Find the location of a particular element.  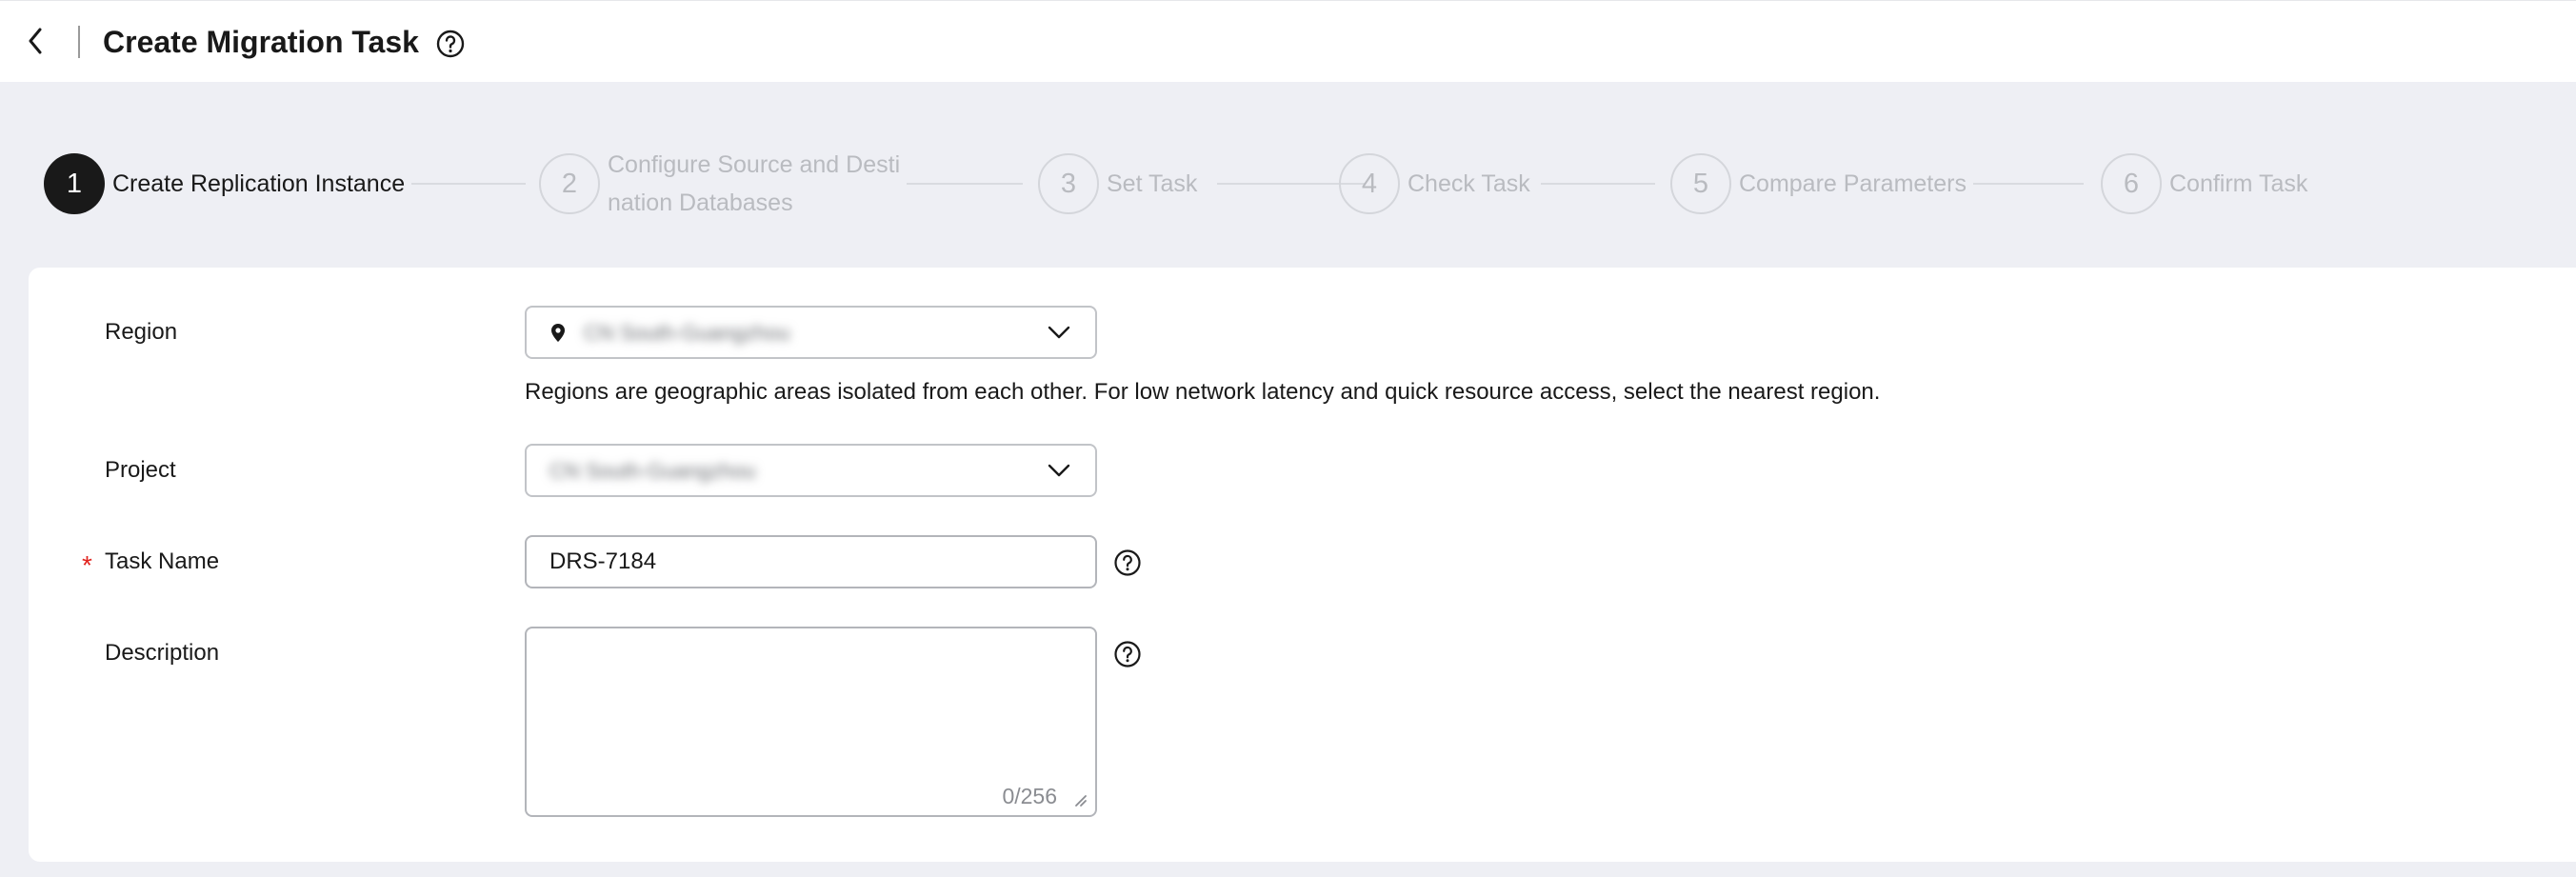

step-label: Compare Parameters is located at coordinates (1853, 183).